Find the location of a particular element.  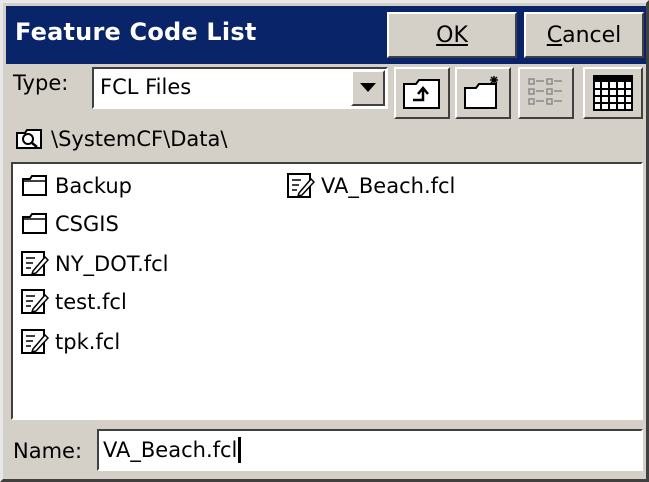

list-item-file-ny-dot: NY_DOT.fcl is located at coordinates (95, 264).